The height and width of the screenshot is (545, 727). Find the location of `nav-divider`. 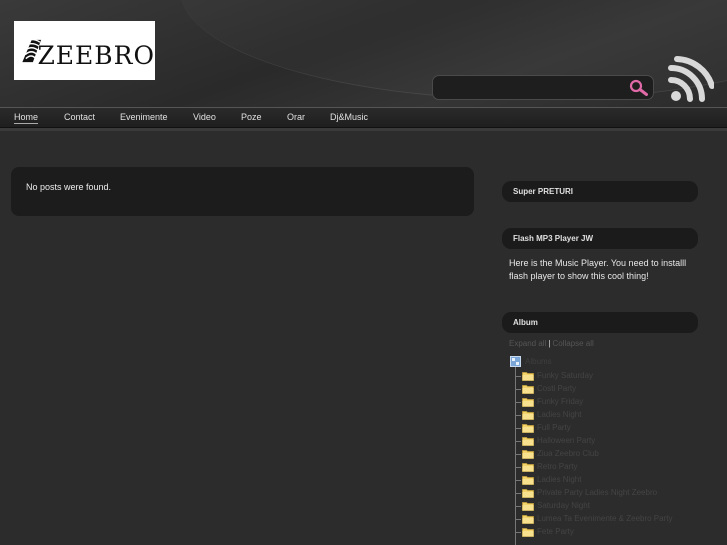

nav-divider is located at coordinates (363, 129).